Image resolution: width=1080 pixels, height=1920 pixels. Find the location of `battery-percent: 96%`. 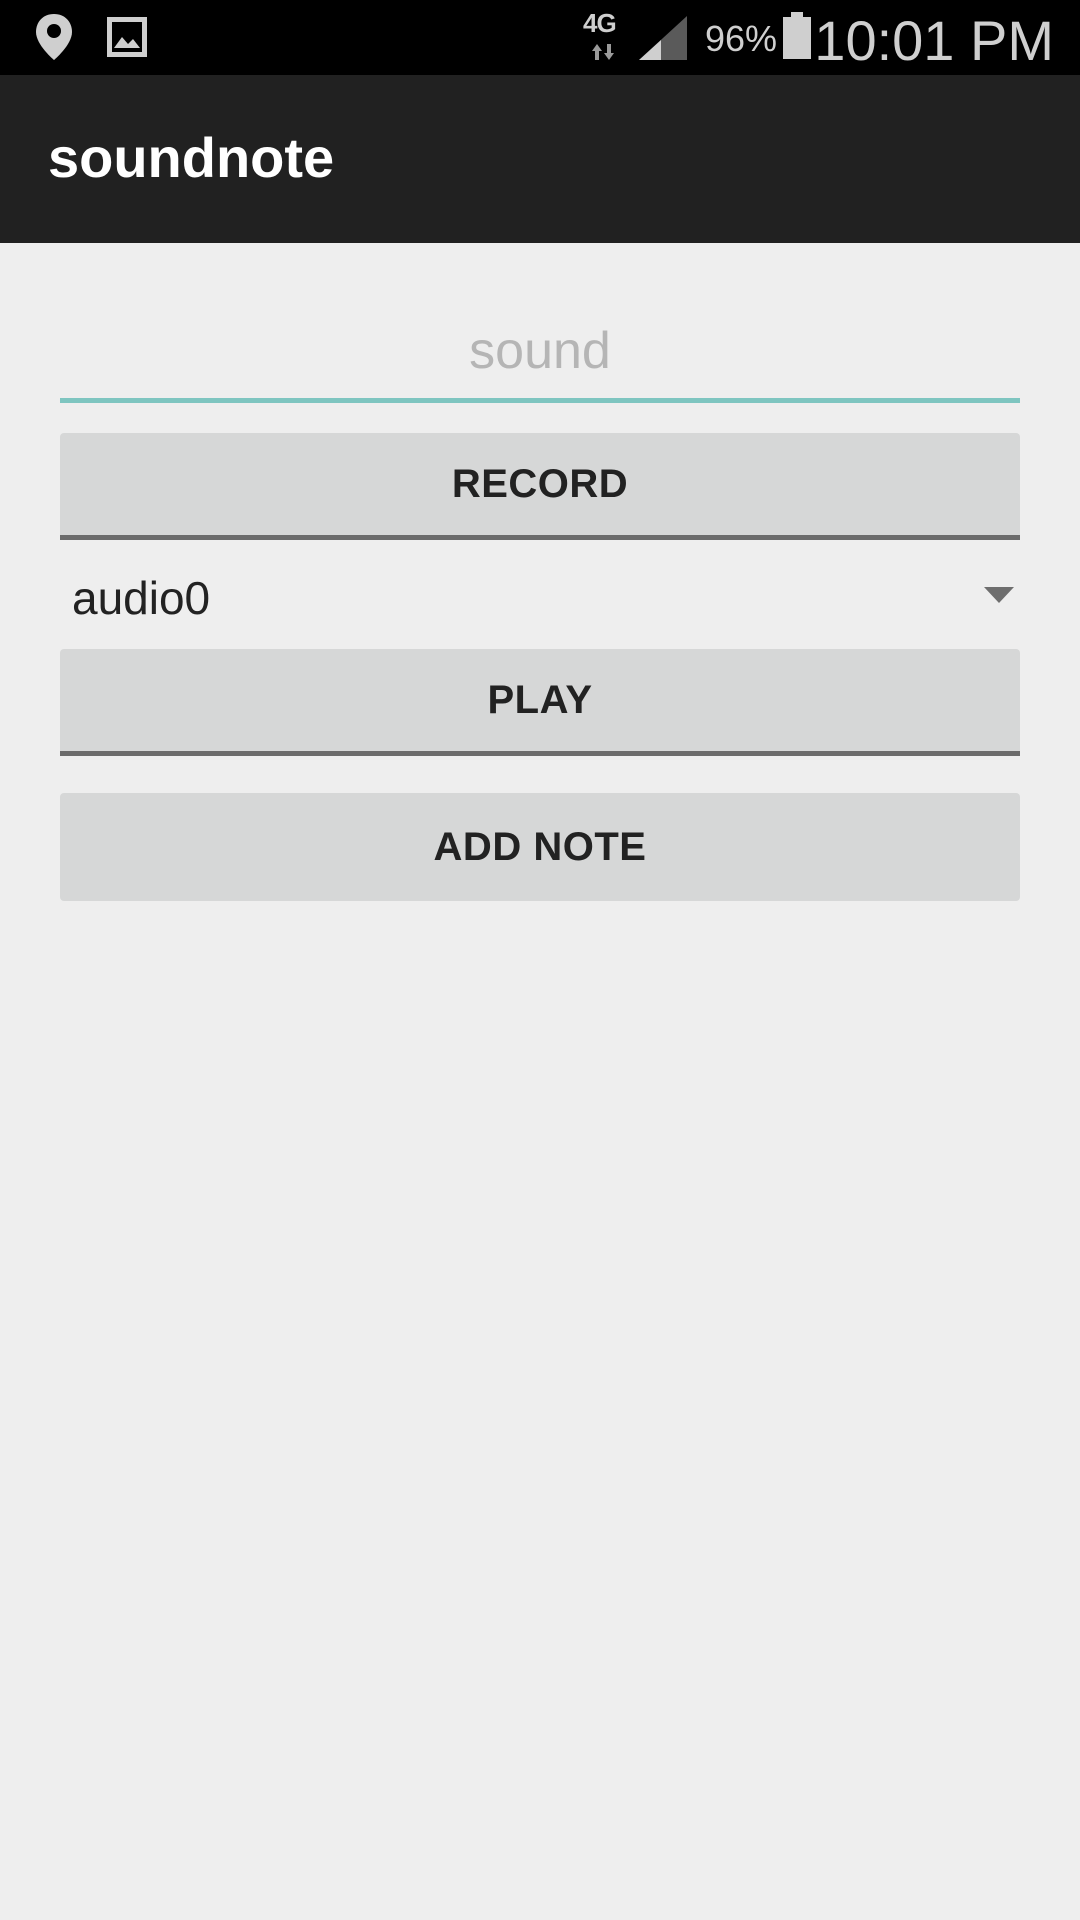

battery-percent: 96% is located at coordinates (741, 38).